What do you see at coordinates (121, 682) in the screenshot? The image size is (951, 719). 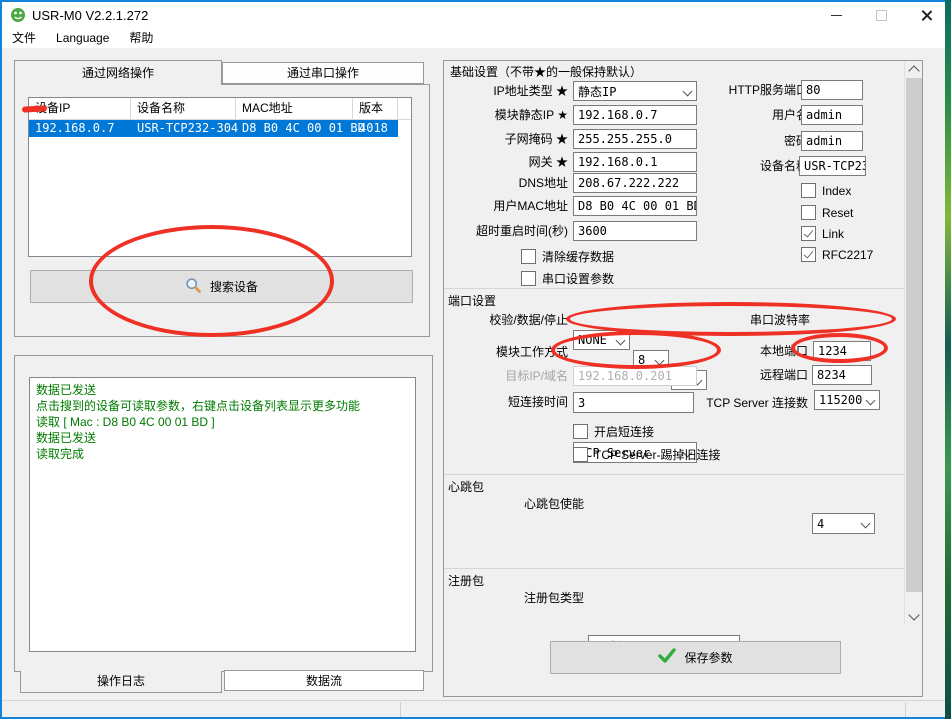 I see `tab-operation-log: 操作日志` at bounding box center [121, 682].